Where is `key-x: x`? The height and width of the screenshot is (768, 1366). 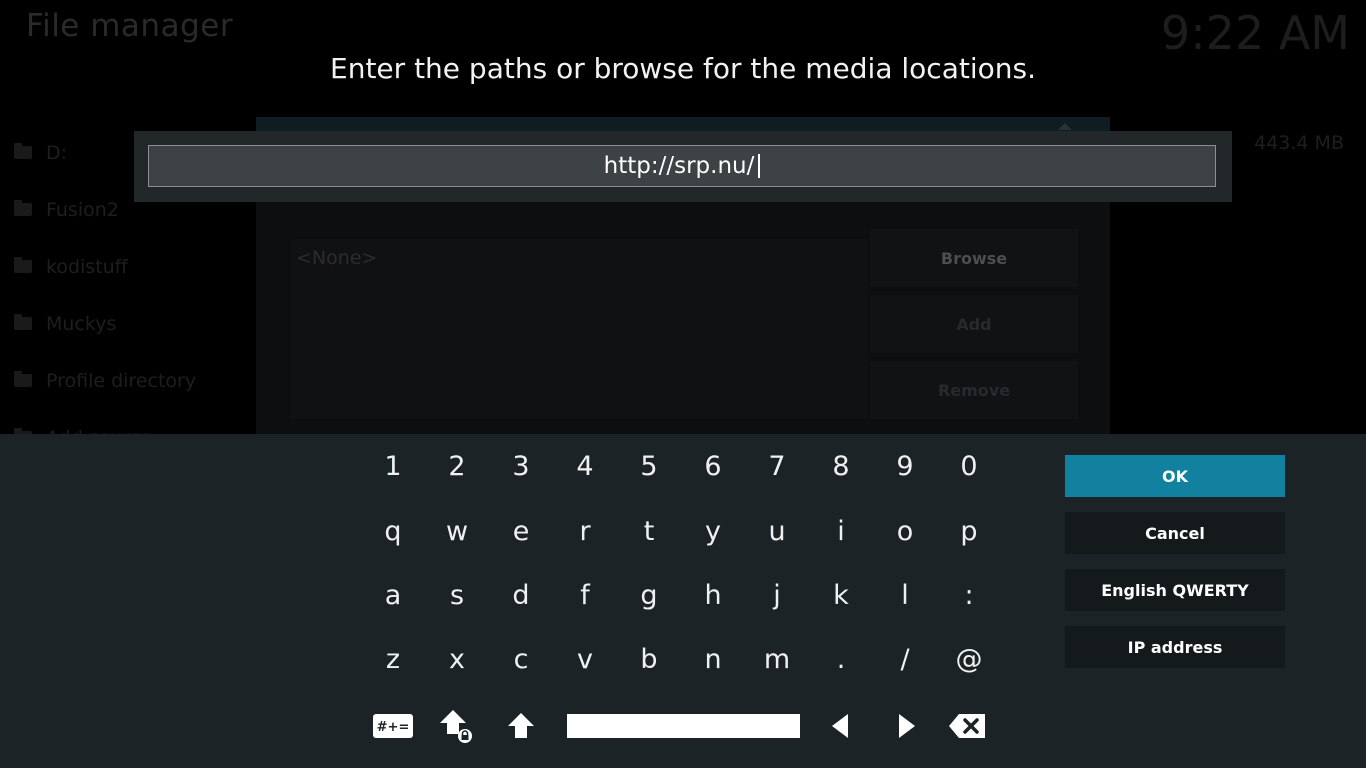 key-x: x is located at coordinates (457, 659).